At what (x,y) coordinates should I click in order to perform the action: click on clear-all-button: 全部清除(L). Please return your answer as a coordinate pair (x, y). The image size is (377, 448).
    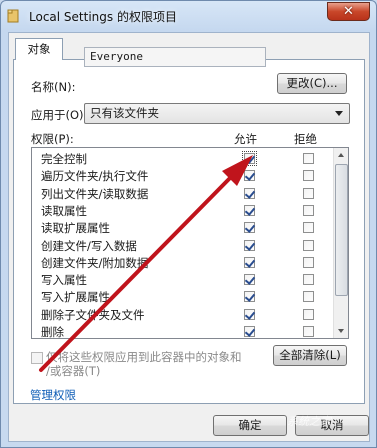
    Looking at the image, I should click on (310, 355).